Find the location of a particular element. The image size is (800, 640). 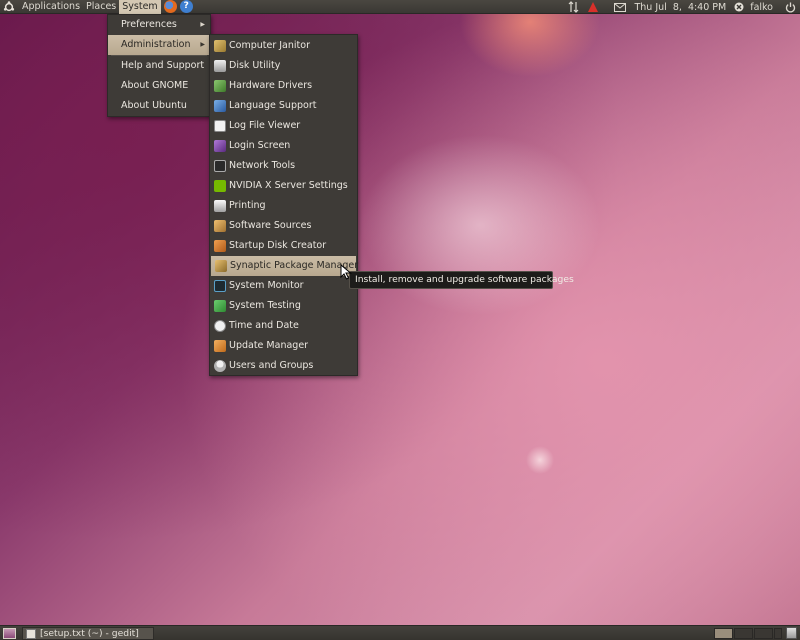

broom-icon is located at coordinates (220, 46).